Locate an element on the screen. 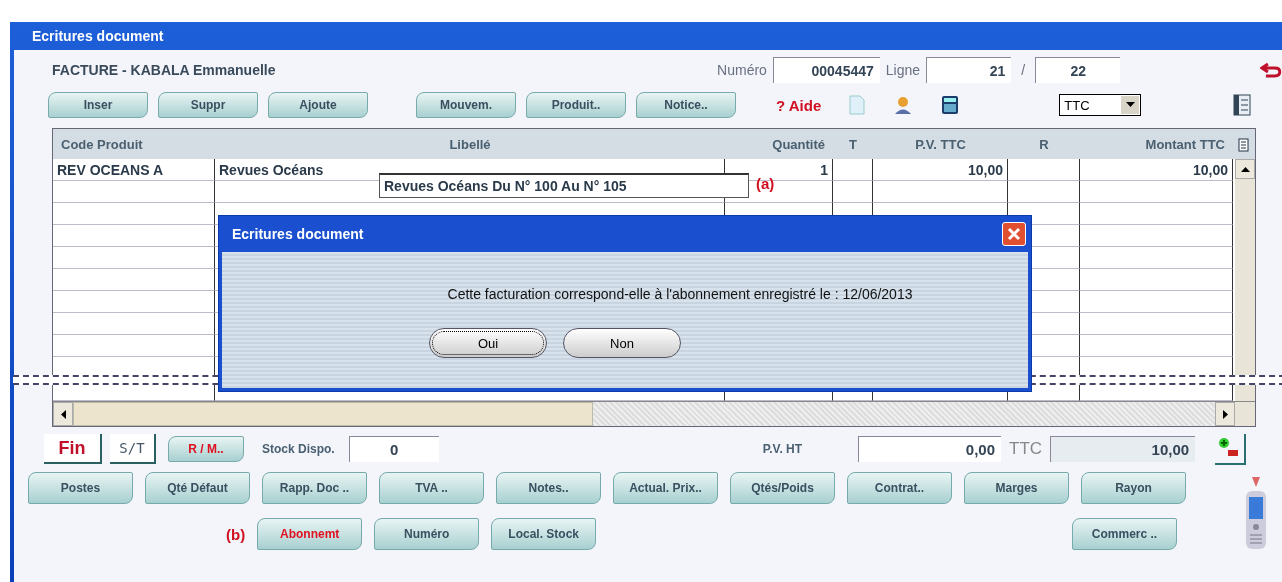 The width and height of the screenshot is (1282, 582). pv-ht-label: P.V. HT is located at coordinates (782, 449).